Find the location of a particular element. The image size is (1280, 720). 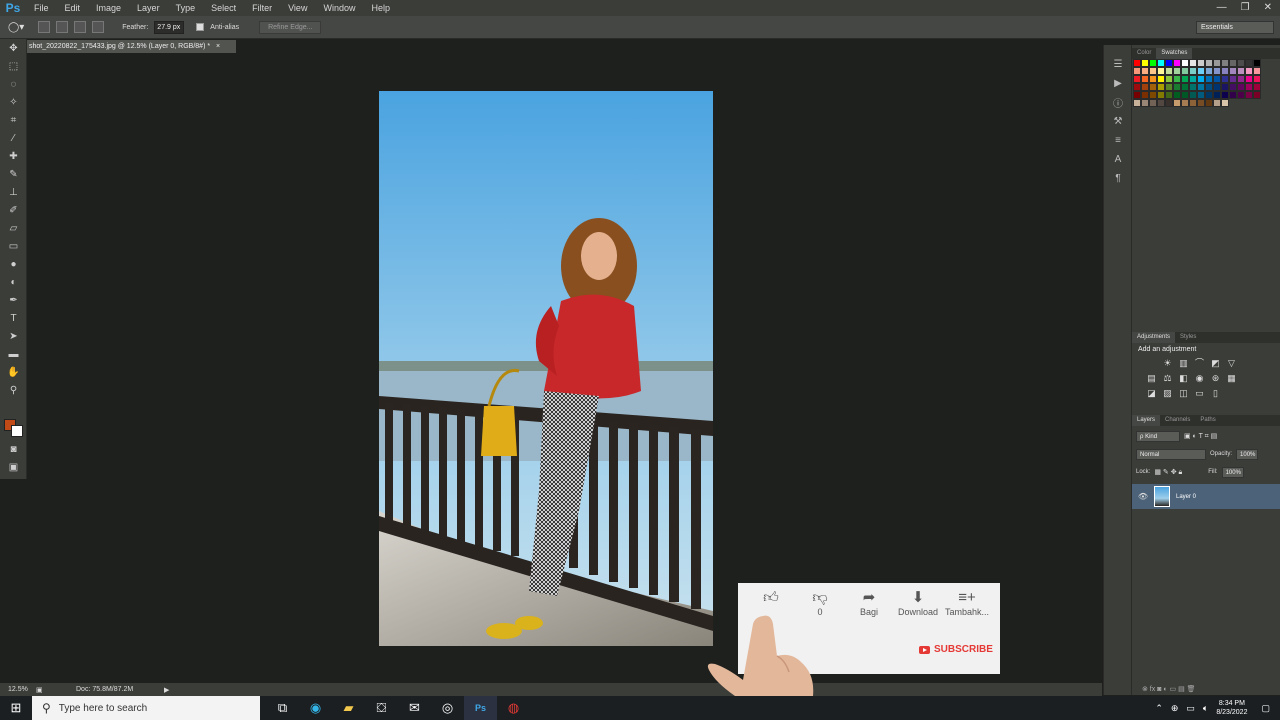

pen-tool-icon: ✒ is located at coordinates (13, 300).